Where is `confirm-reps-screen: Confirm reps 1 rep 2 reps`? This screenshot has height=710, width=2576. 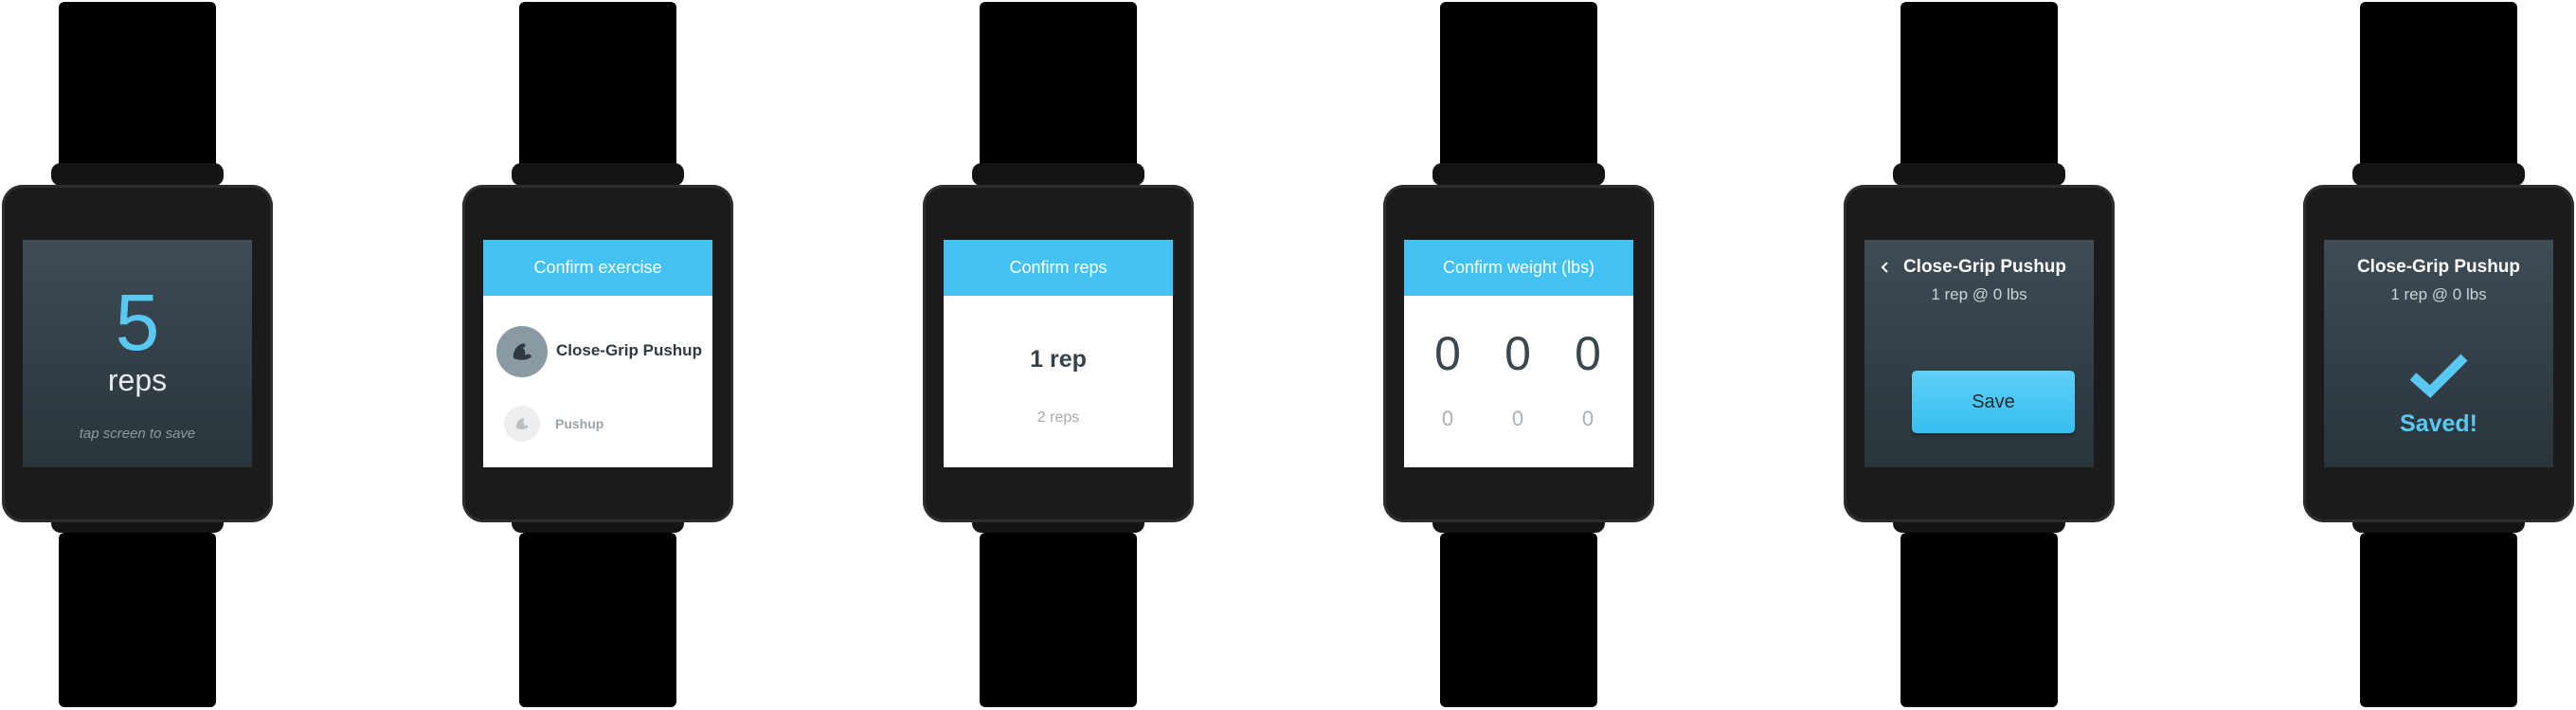
confirm-reps-screen: Confirm reps 1 rep 2 reps is located at coordinates (1058, 353).